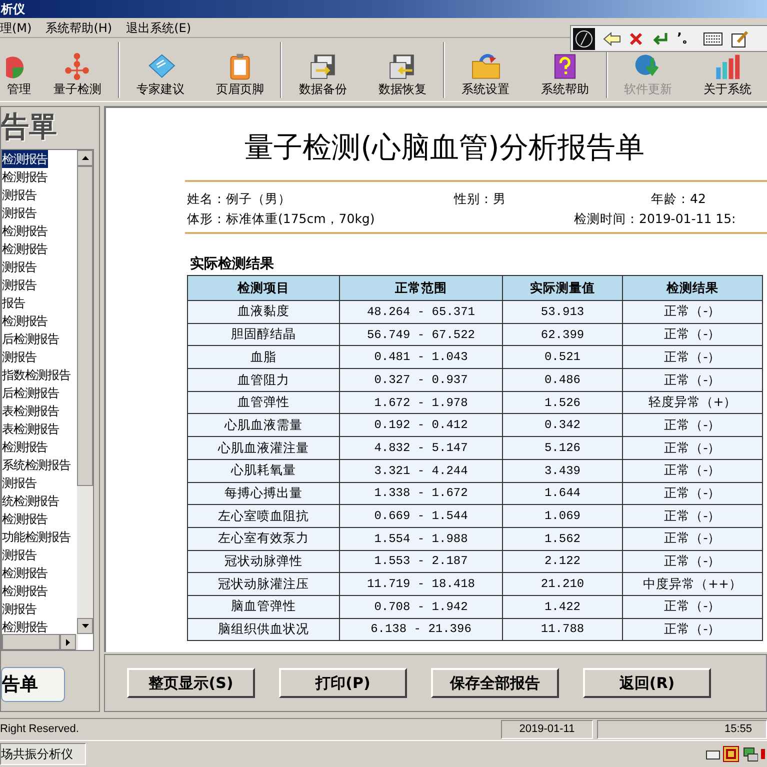  I want to click on up-arrow-icon, so click(85, 158).